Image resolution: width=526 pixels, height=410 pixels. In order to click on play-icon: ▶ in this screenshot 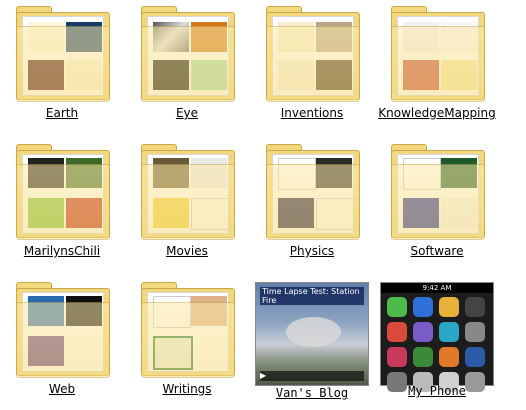, I will do `click(263, 375)`.